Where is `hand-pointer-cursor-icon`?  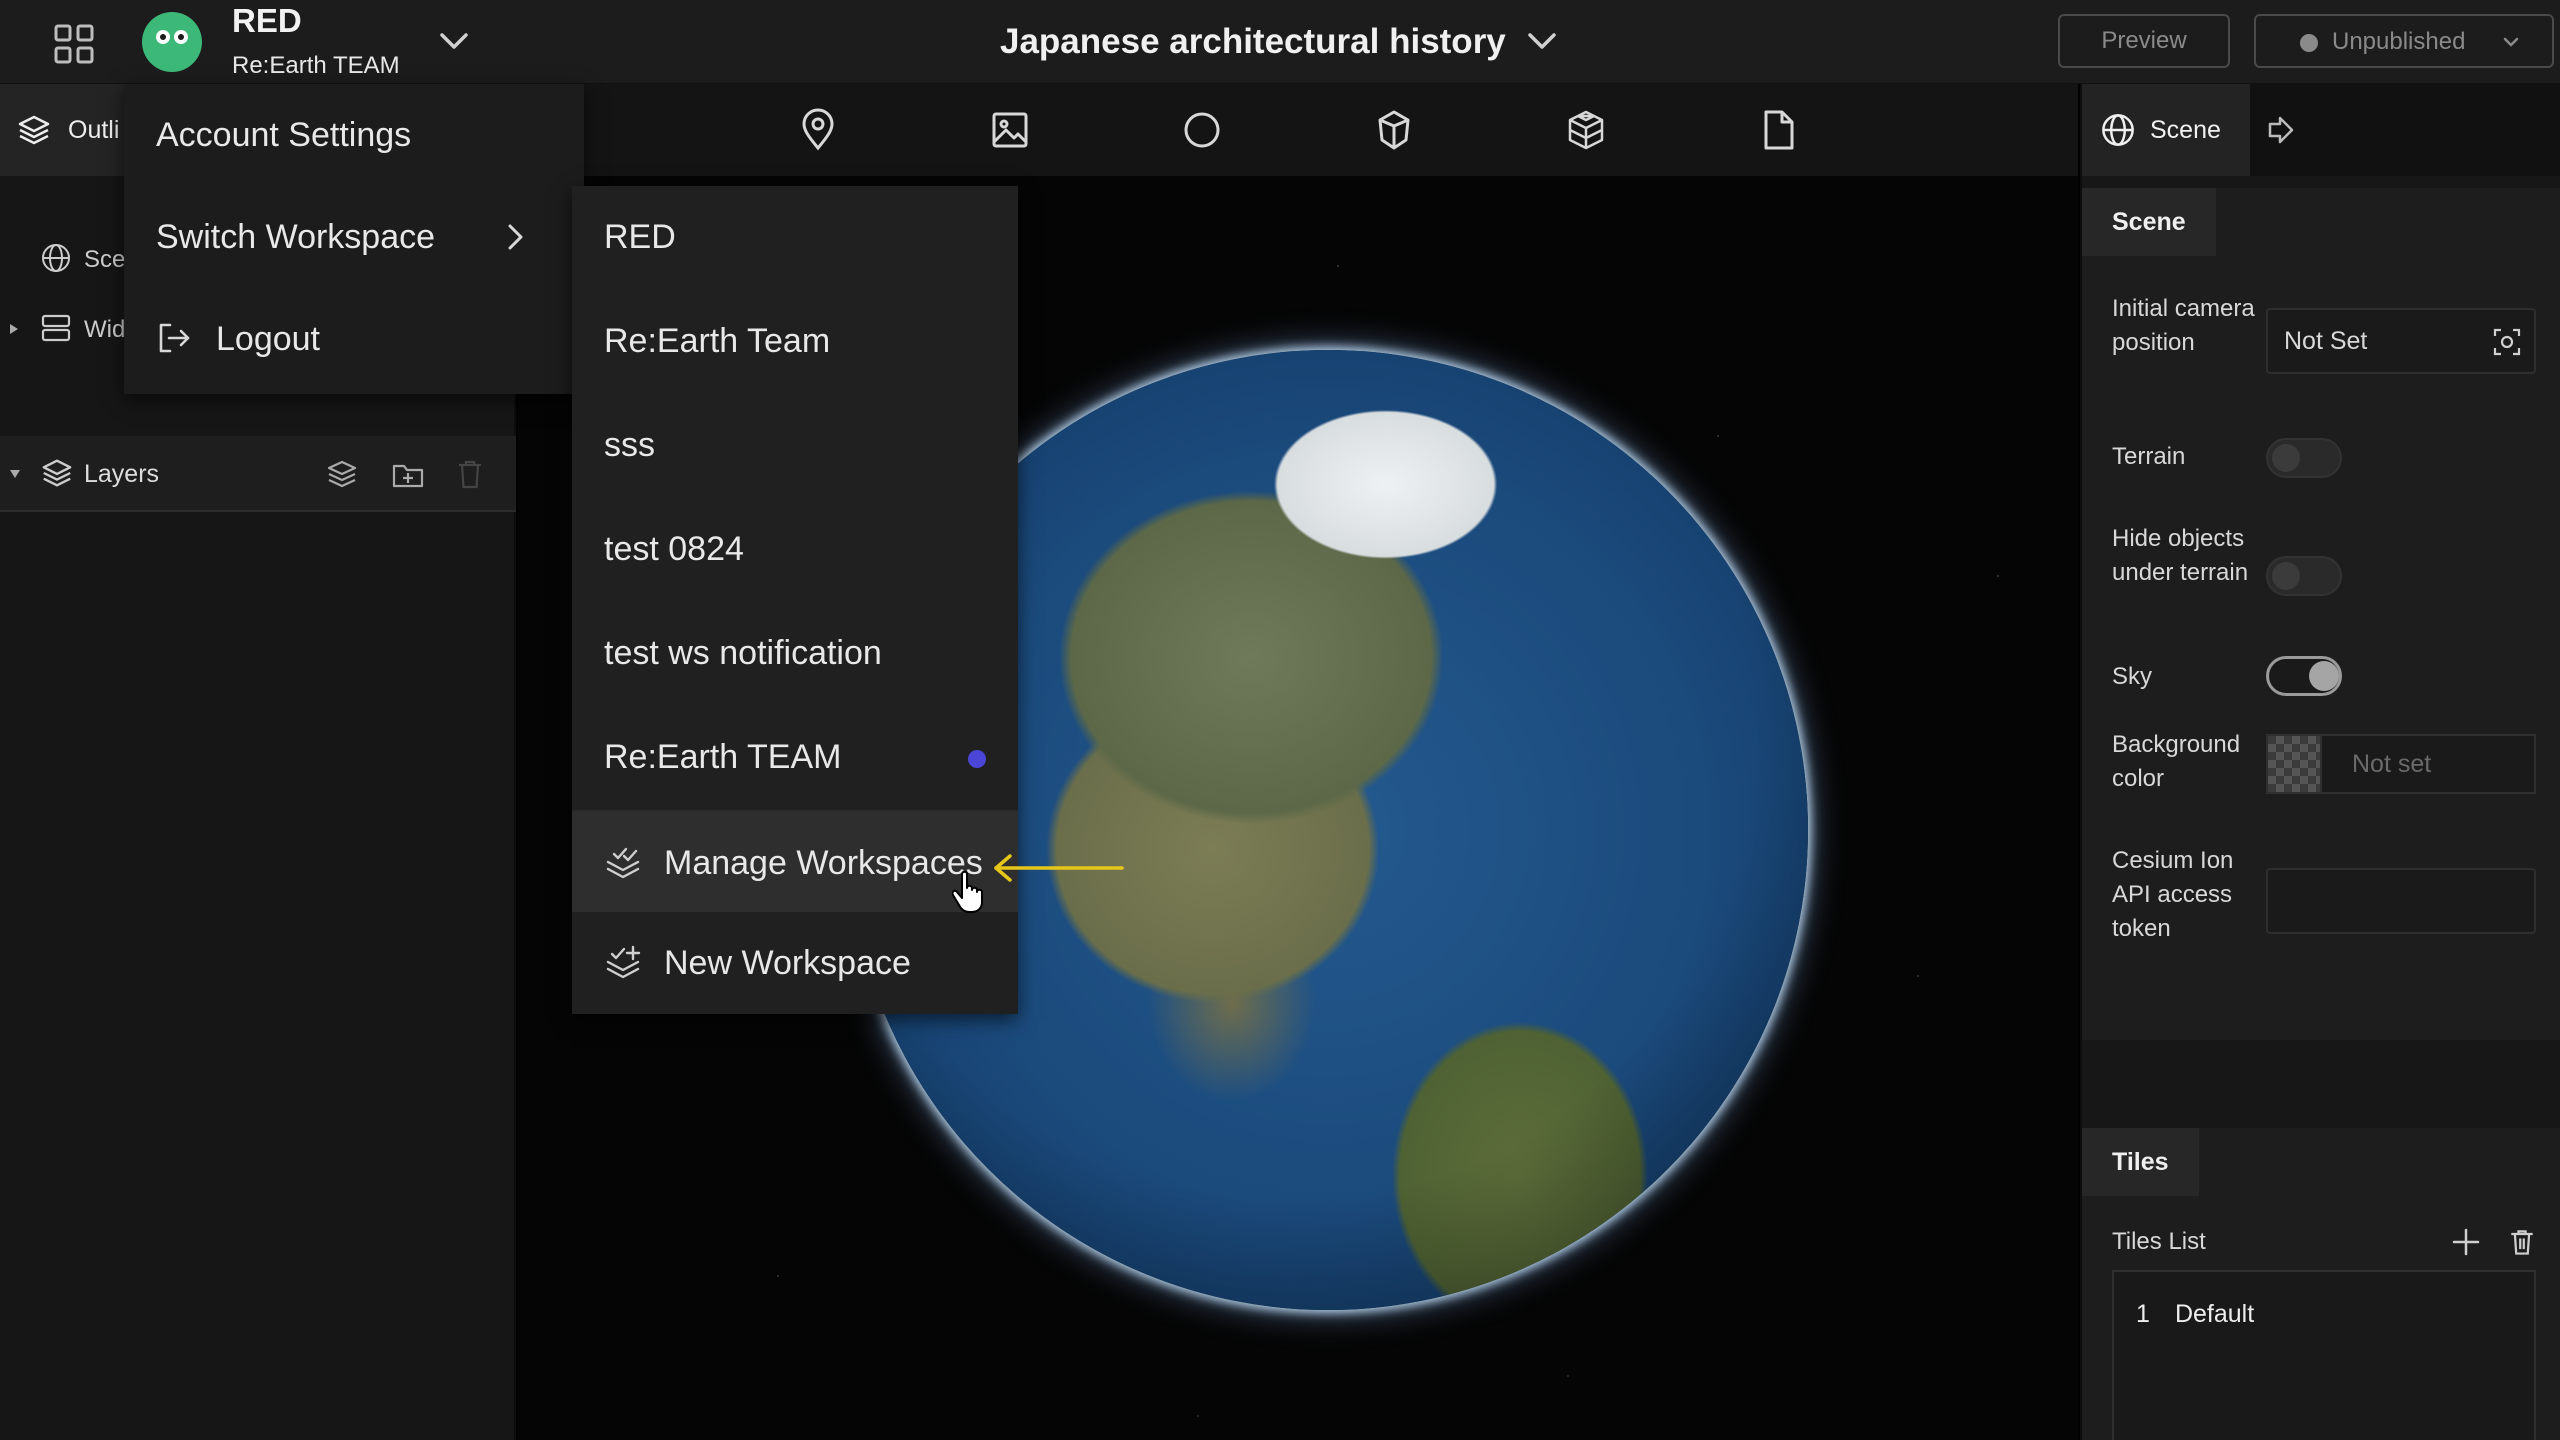 hand-pointer-cursor-icon is located at coordinates (970, 892).